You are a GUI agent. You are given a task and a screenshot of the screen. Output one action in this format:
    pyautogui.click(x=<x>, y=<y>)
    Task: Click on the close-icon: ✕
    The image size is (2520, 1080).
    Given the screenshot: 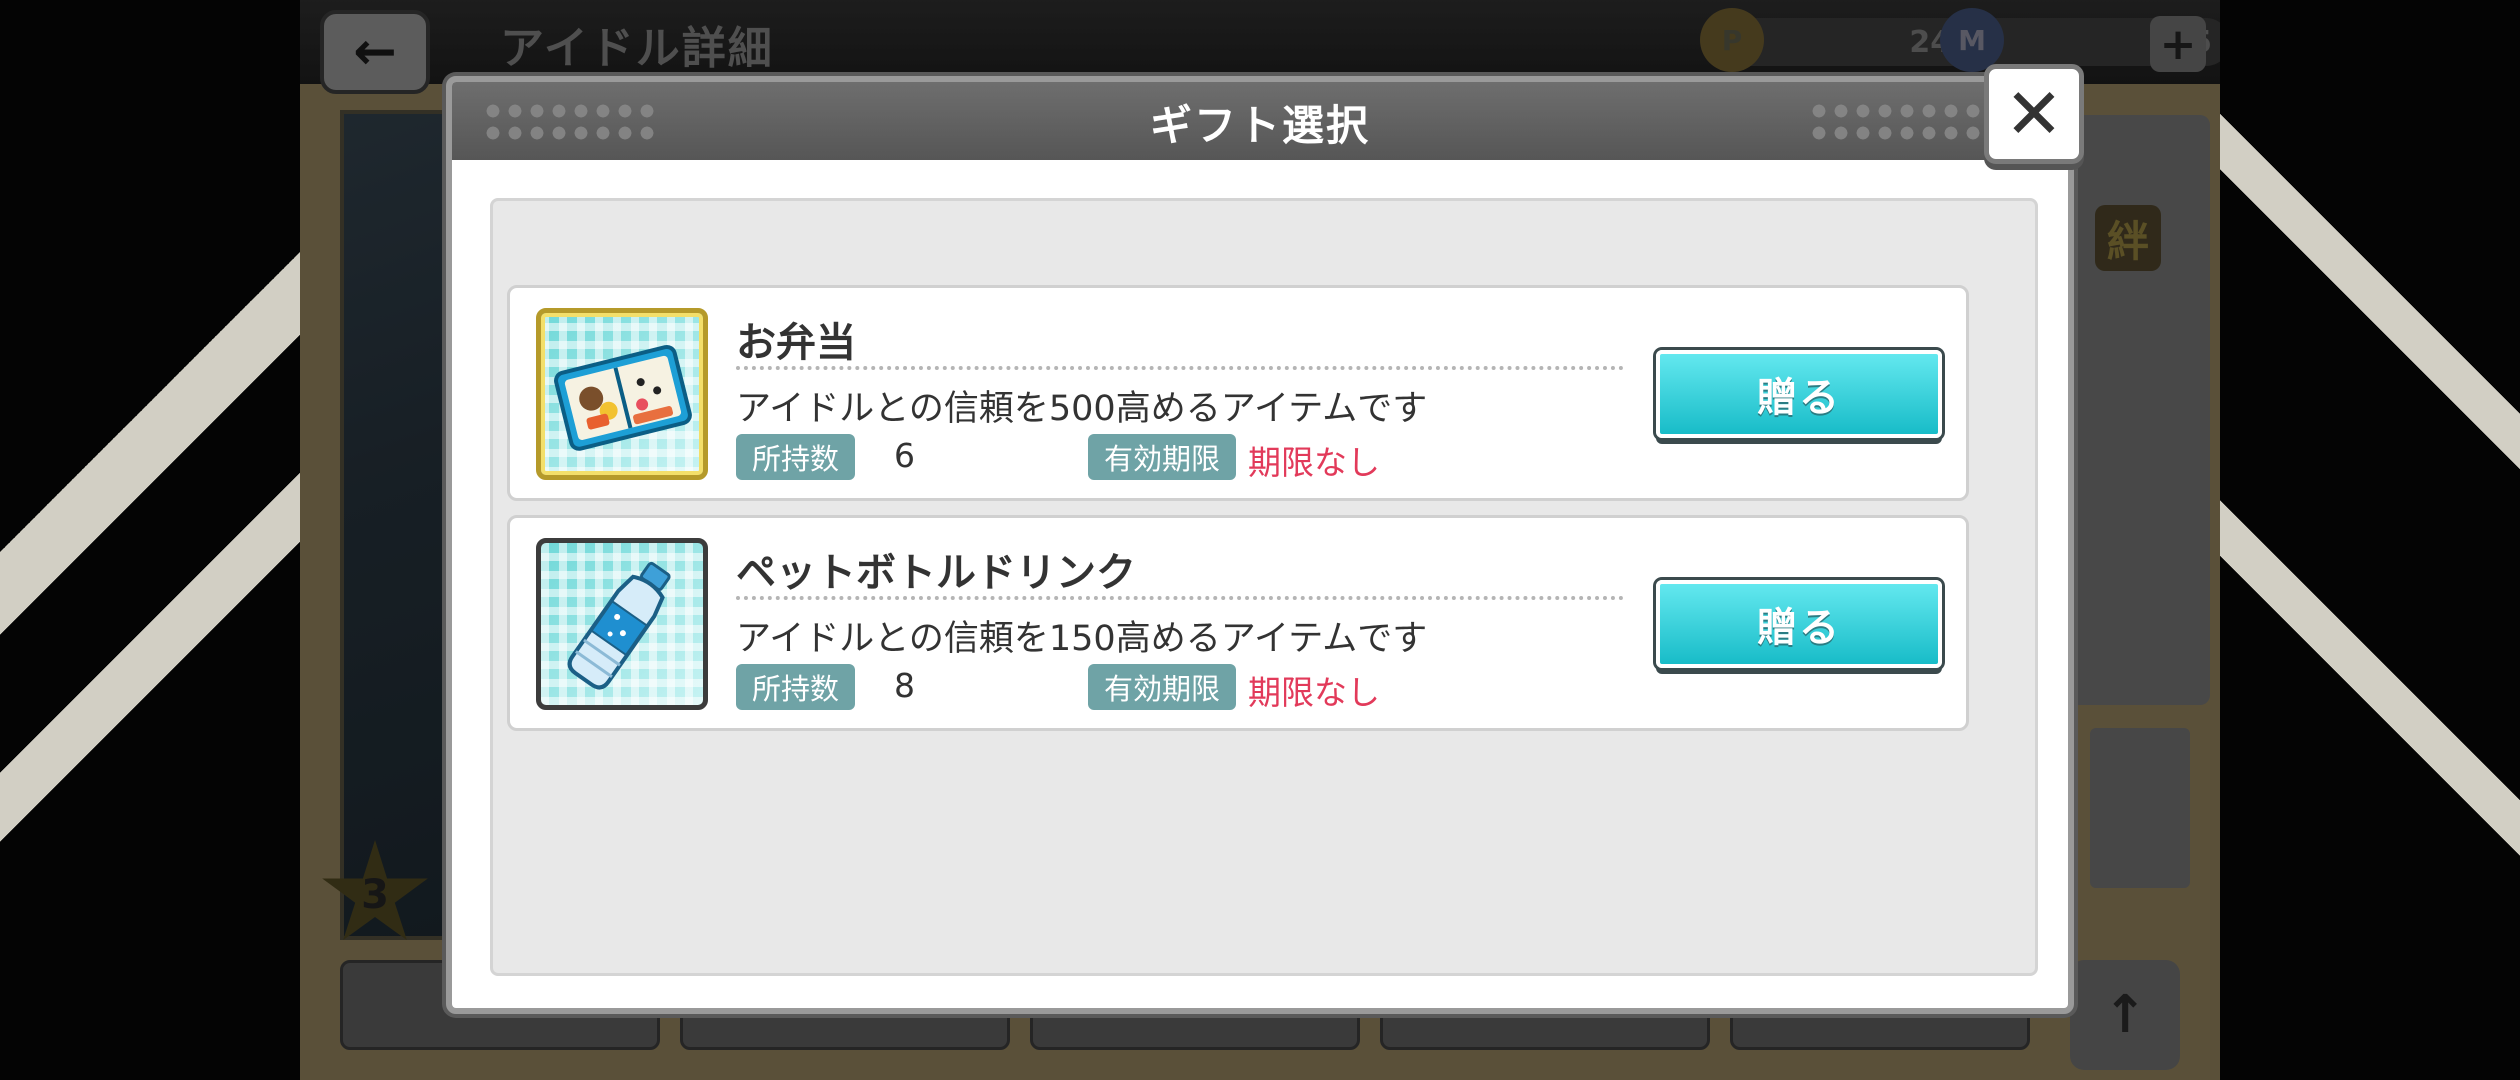 What is the action you would take?
    pyautogui.click(x=2034, y=114)
    